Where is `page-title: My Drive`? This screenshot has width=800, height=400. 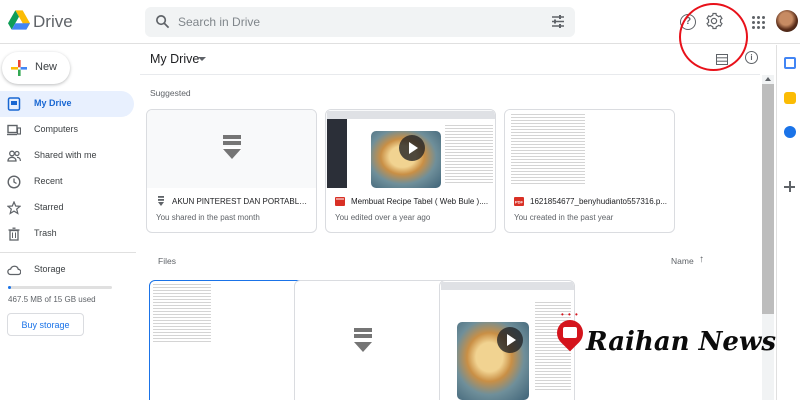 page-title: My Drive is located at coordinates (174, 59).